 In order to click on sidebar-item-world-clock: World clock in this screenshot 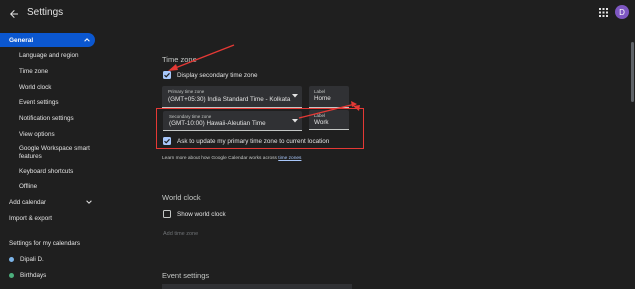, I will do `click(59, 88)`.